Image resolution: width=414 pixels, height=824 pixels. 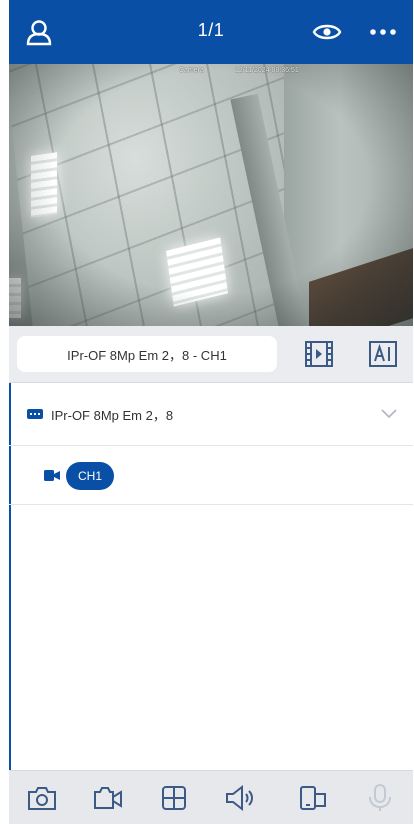 What do you see at coordinates (211, 797) in the screenshot?
I see `bottom-toolbar` at bounding box center [211, 797].